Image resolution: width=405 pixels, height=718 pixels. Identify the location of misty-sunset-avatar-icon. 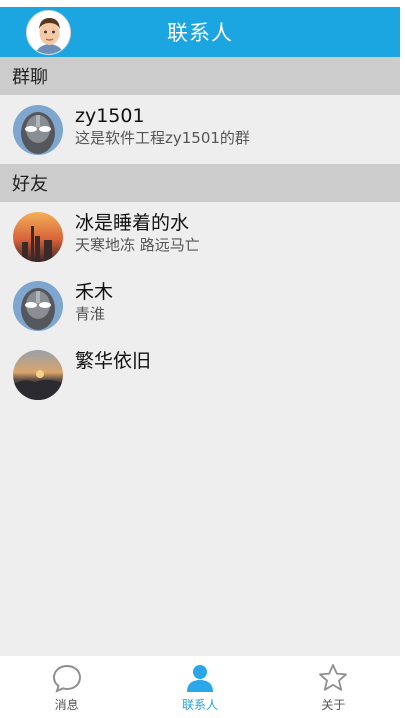
(38, 375).